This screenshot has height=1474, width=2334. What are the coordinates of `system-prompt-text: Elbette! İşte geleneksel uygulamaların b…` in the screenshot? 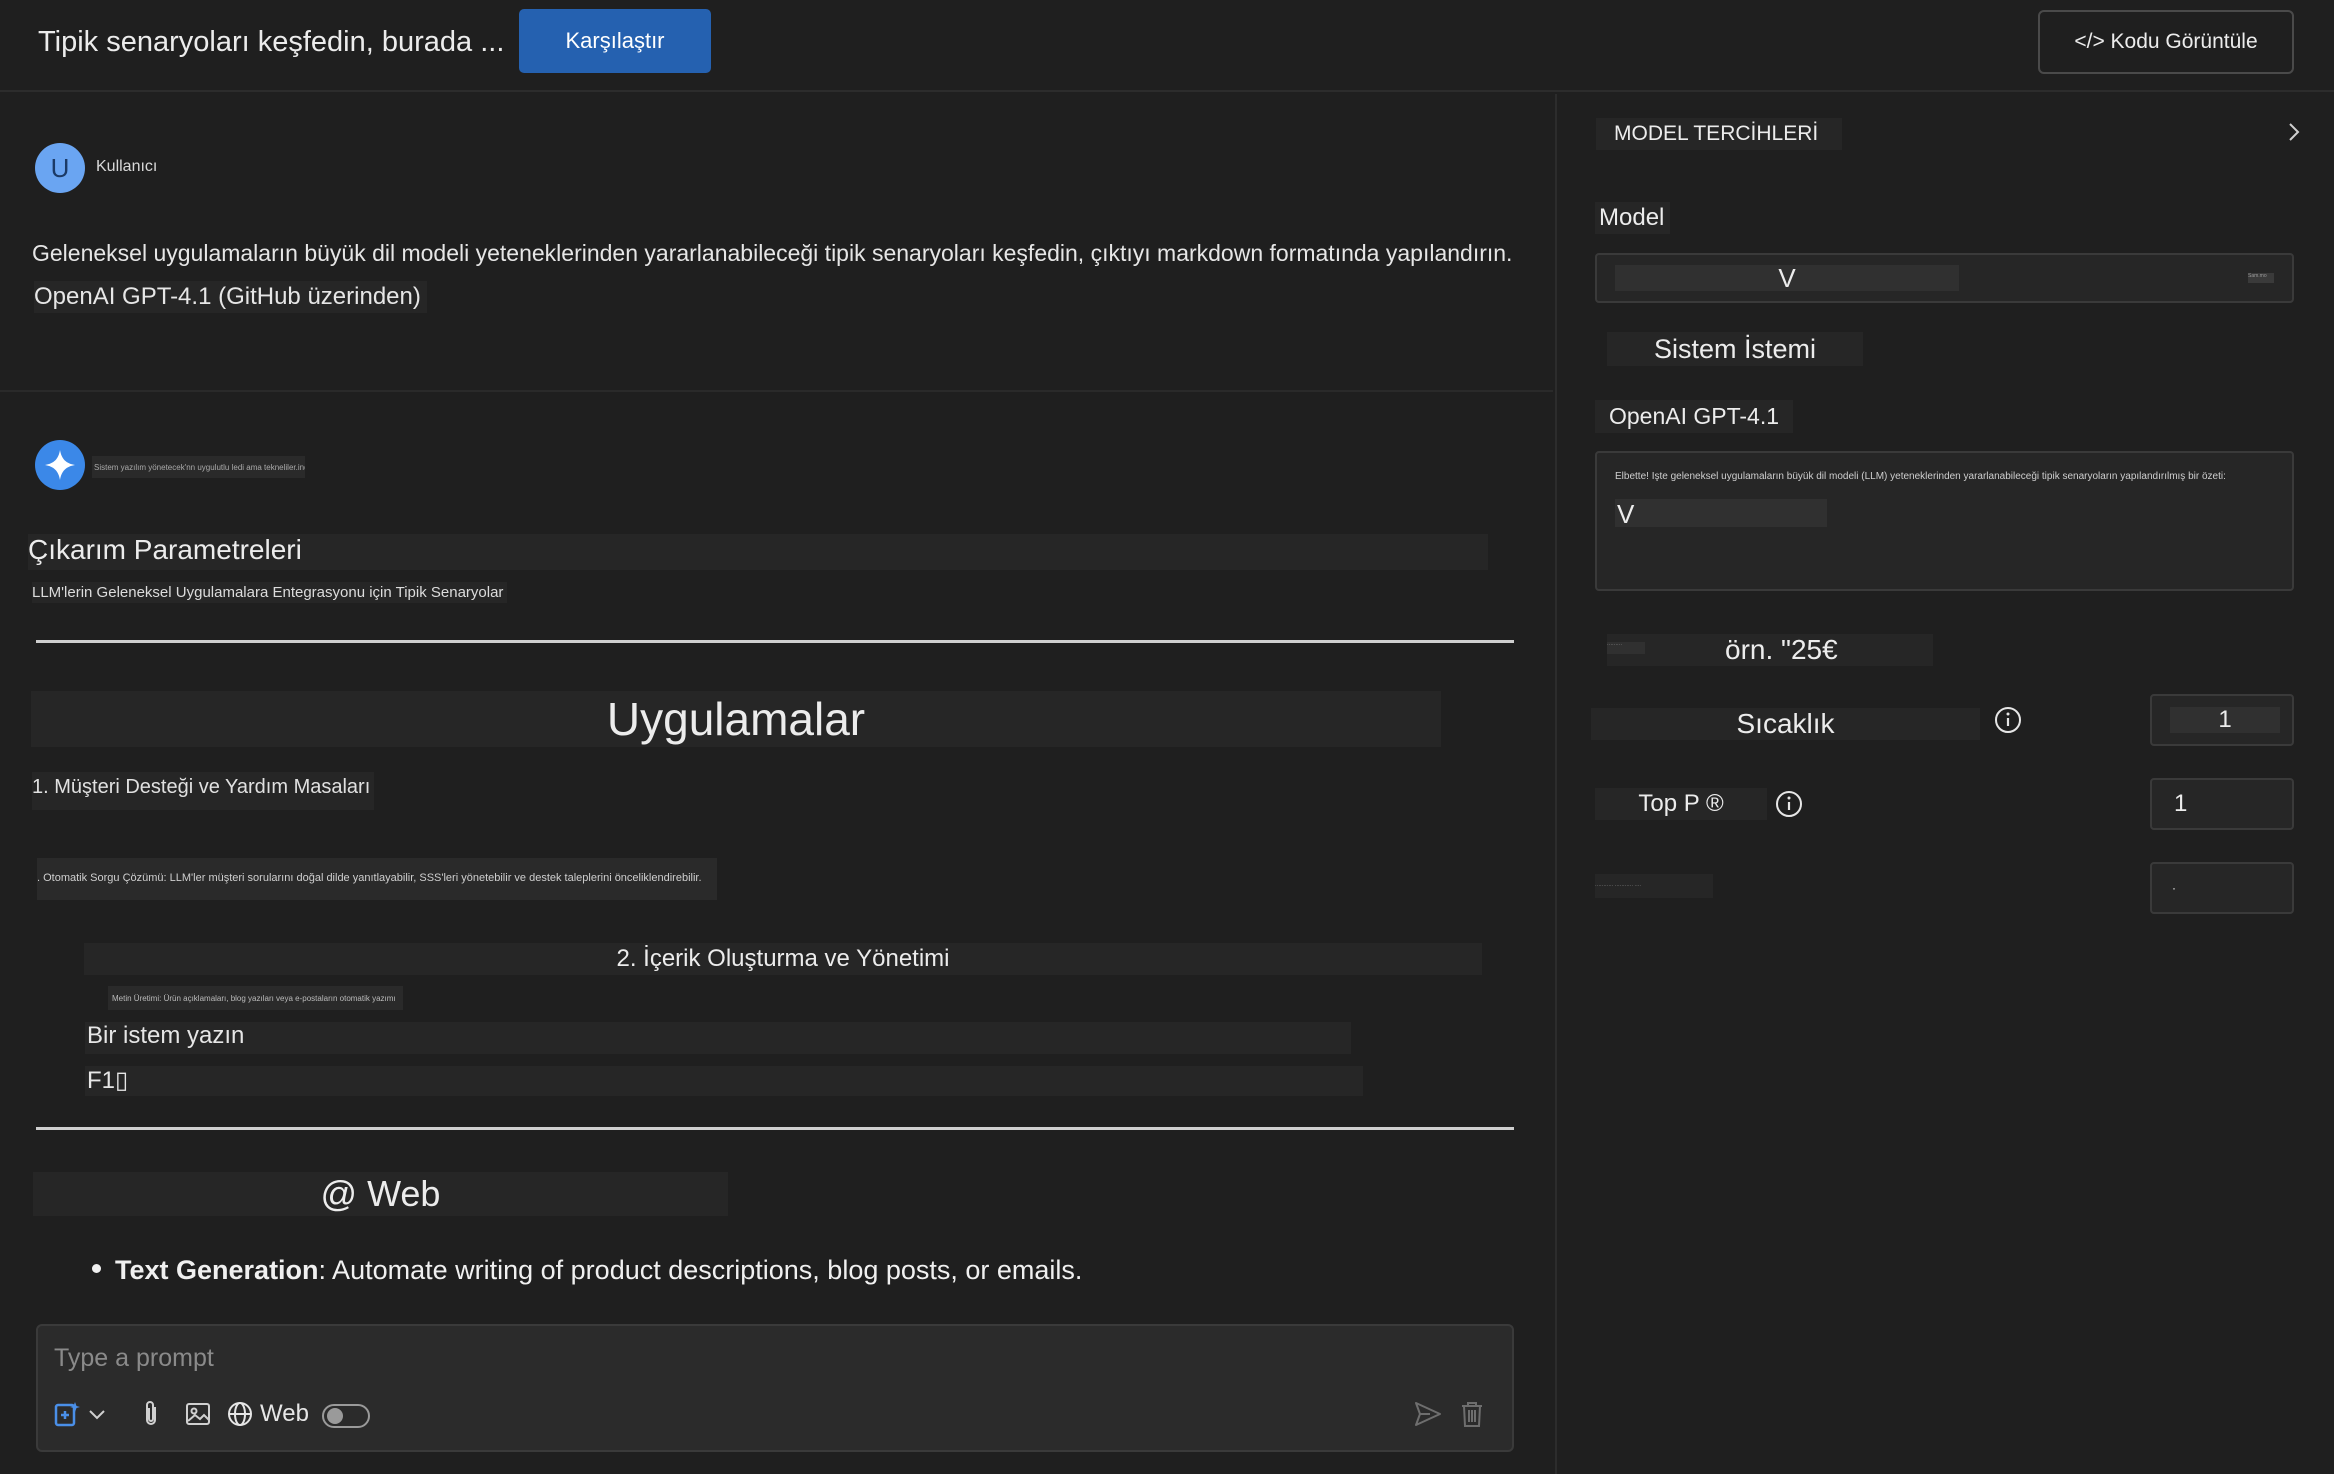 It's located at (1920, 476).